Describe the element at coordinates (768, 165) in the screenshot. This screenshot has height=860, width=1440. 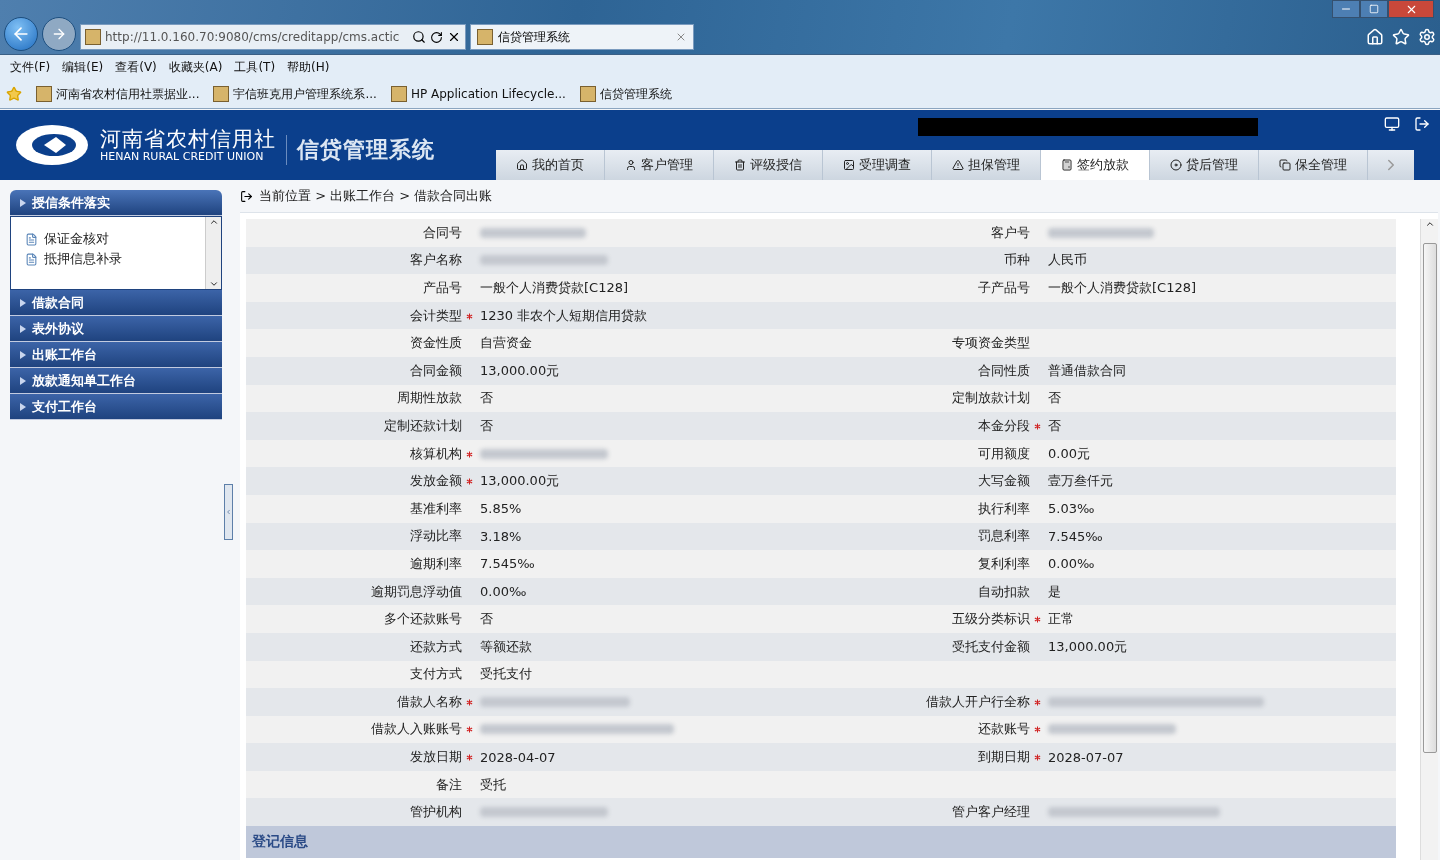
I see `nav-tab: 评级授信` at that location.